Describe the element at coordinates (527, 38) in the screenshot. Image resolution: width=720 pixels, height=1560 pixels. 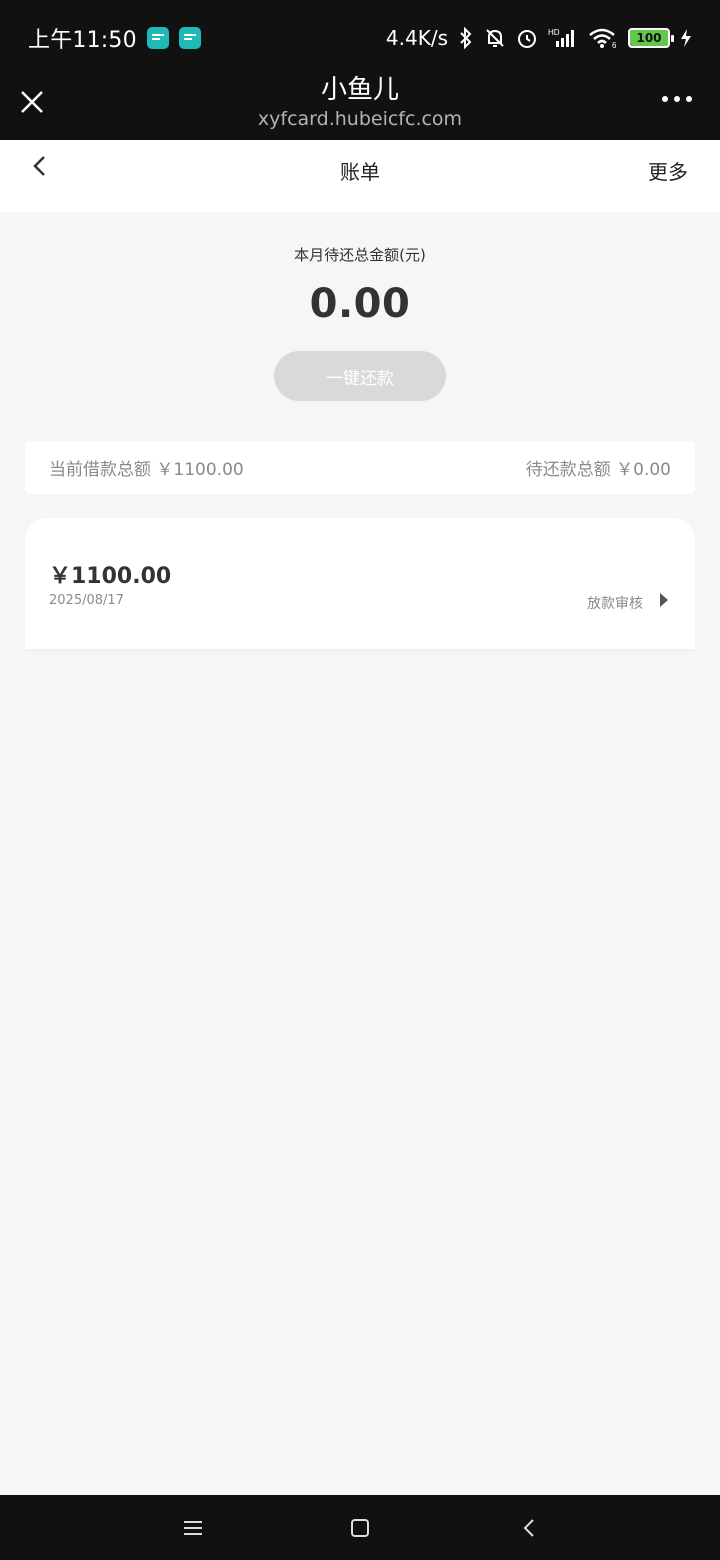
I see `alarm-icon` at that location.